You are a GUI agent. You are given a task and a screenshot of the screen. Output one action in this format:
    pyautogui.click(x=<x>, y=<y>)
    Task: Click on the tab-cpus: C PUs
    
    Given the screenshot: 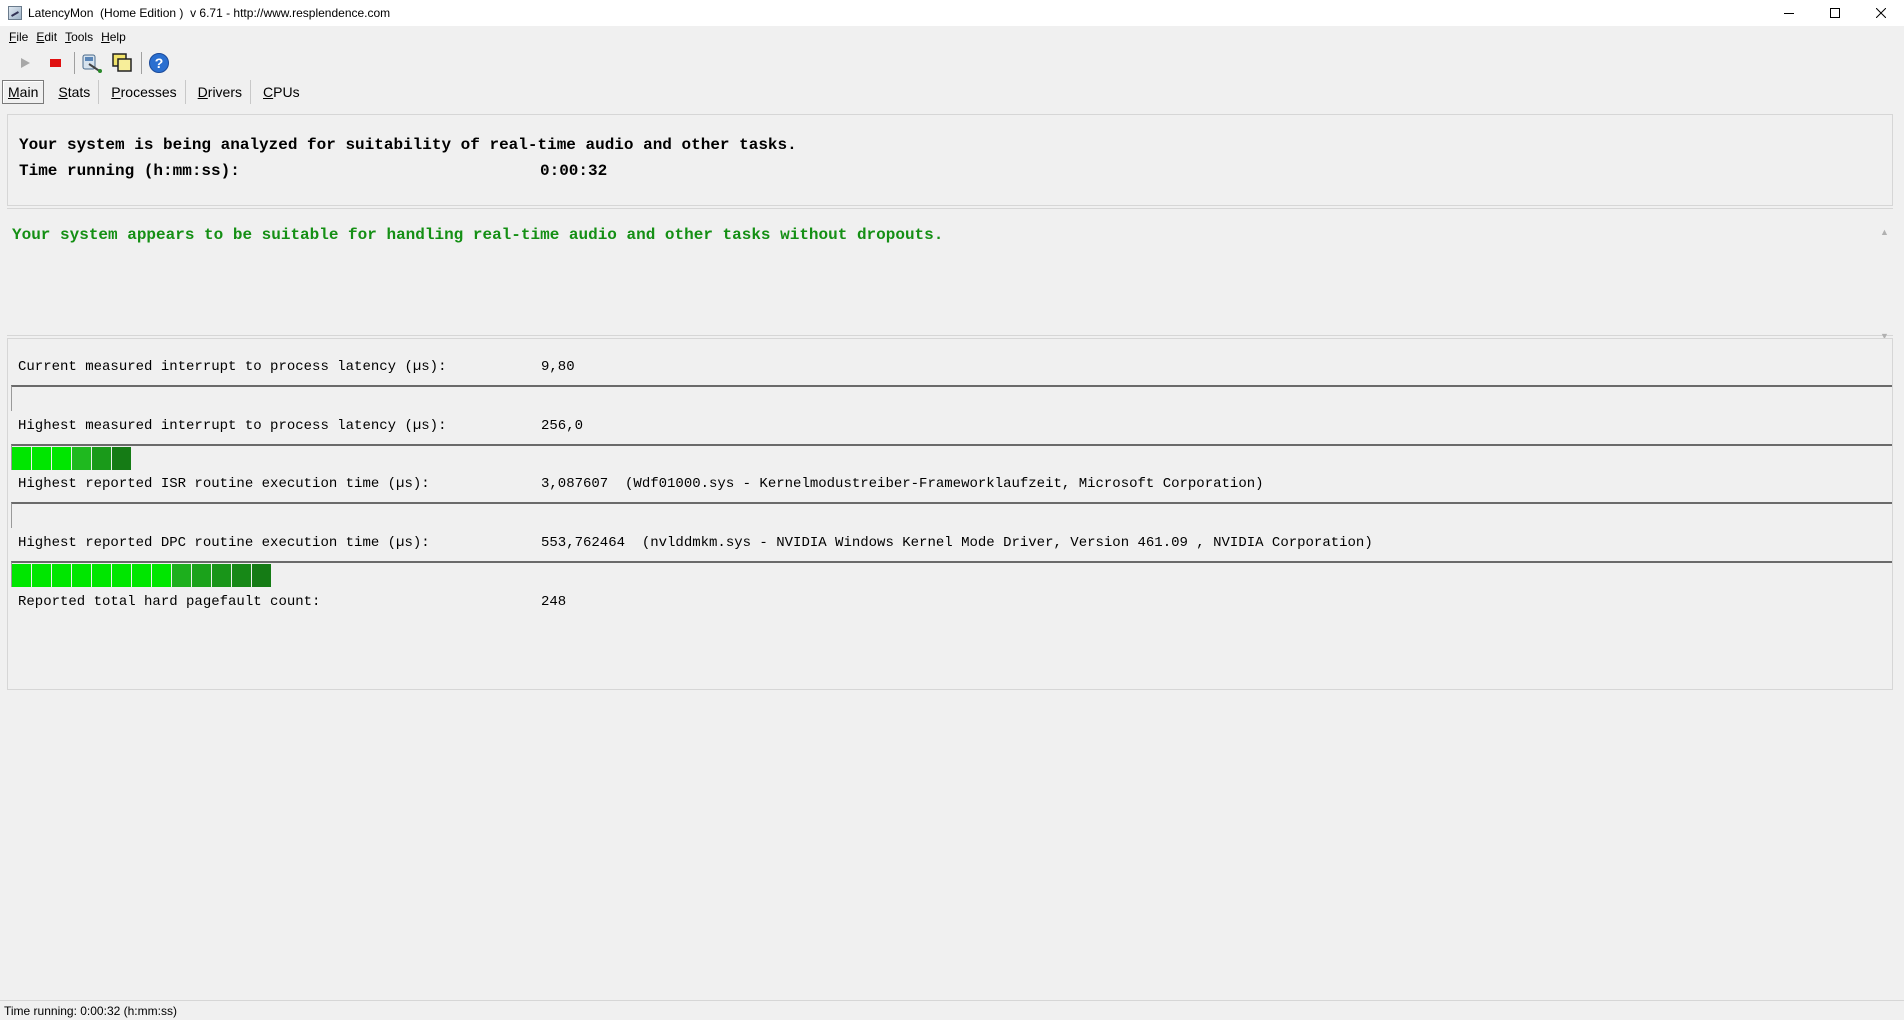 What is the action you would take?
    pyautogui.click(x=281, y=92)
    